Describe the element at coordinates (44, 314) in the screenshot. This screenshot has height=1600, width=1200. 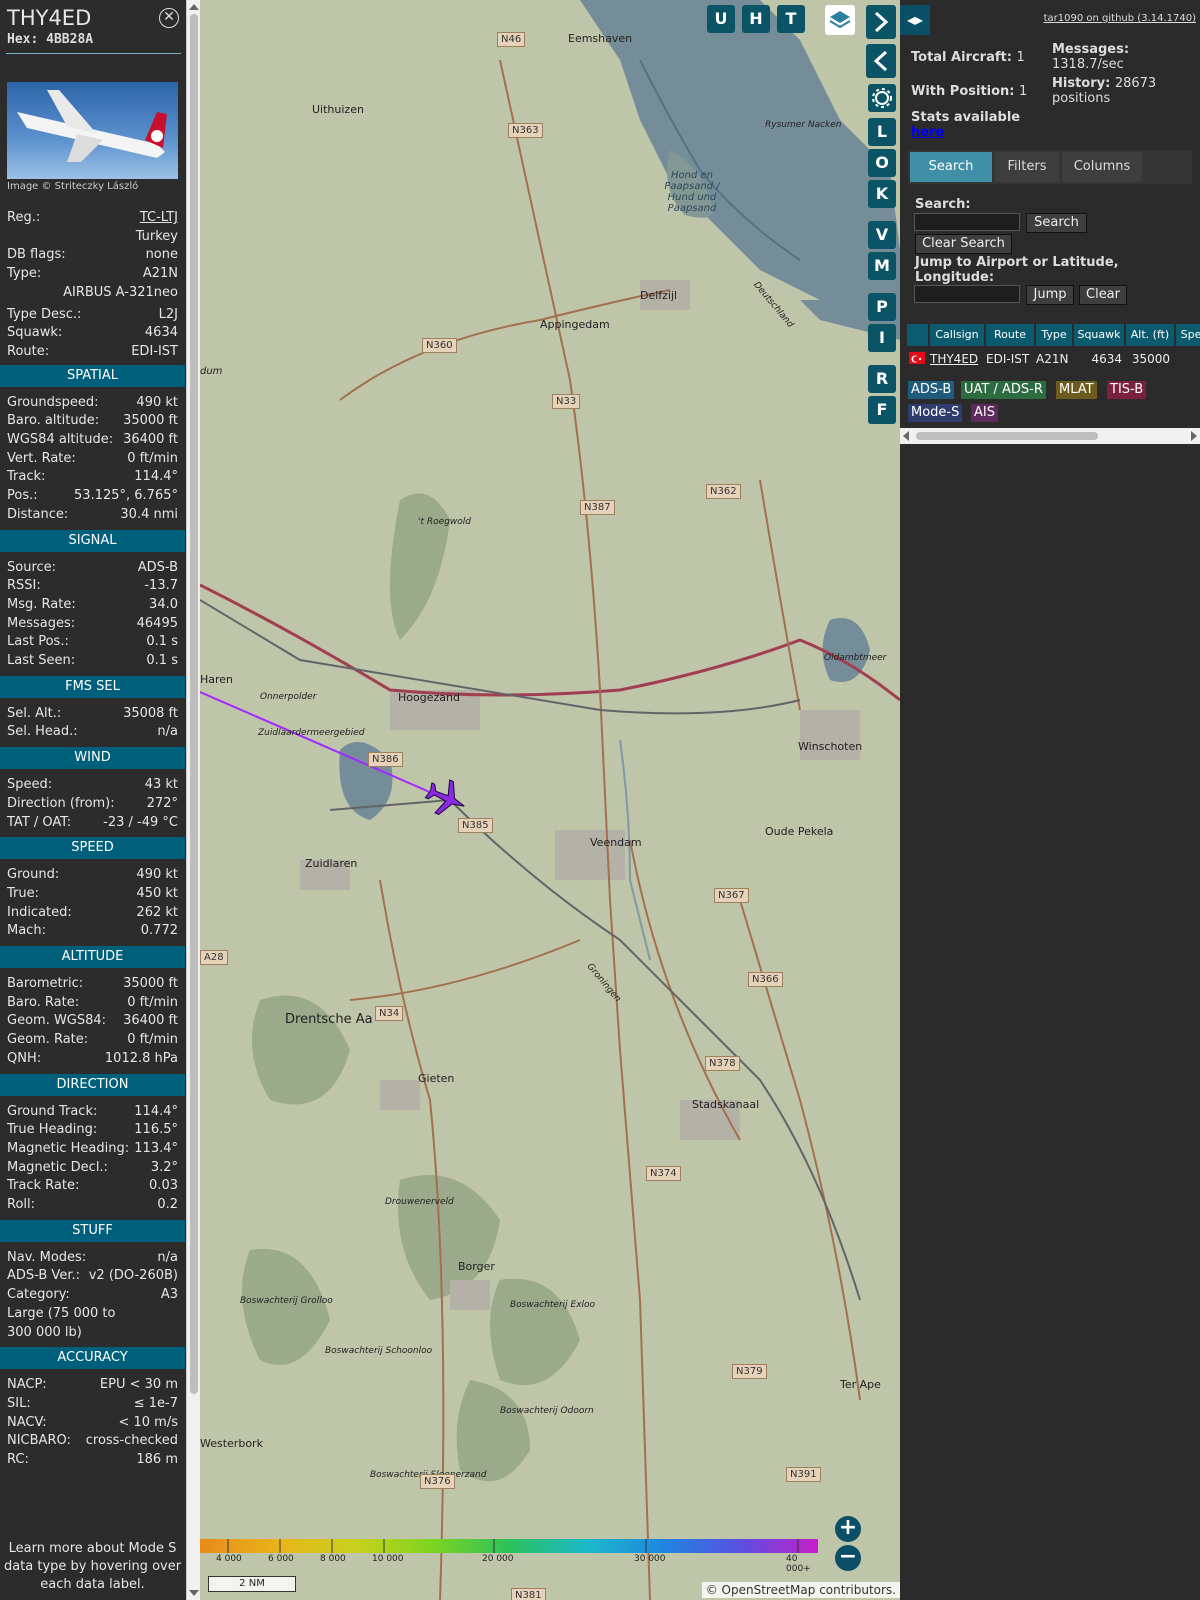
I see `info-label: Type Desc.:` at that location.